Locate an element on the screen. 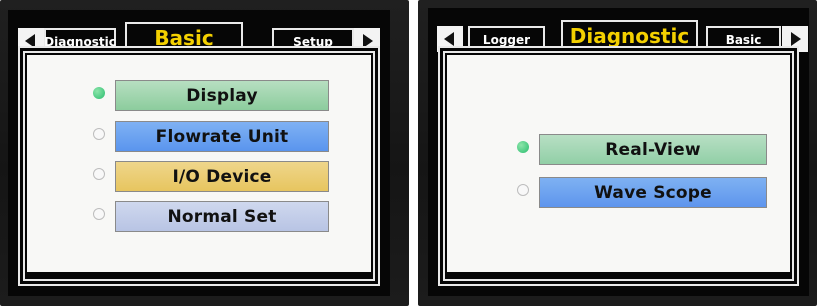 The image size is (817, 306). wave-scope-radio is located at coordinates (523, 190).